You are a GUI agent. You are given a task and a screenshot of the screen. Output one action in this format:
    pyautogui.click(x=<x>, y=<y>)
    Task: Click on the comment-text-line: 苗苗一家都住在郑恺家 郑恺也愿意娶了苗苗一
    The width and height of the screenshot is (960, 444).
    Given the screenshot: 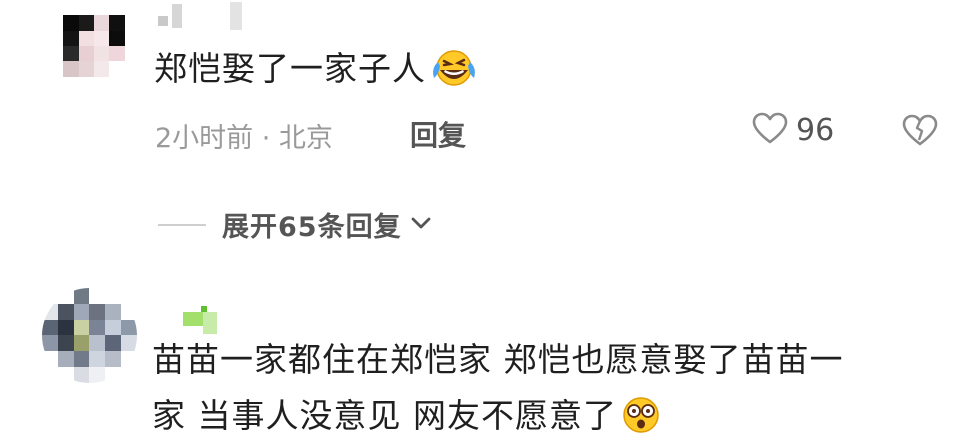 What is the action you would take?
    pyautogui.click(x=498, y=359)
    